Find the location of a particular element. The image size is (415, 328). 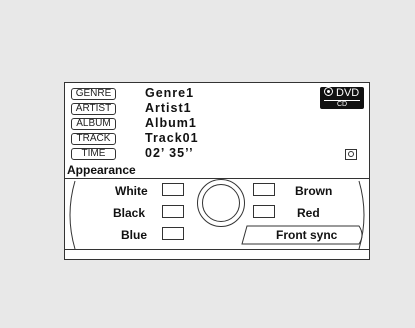

selection-dial is located at coordinates (221, 203).